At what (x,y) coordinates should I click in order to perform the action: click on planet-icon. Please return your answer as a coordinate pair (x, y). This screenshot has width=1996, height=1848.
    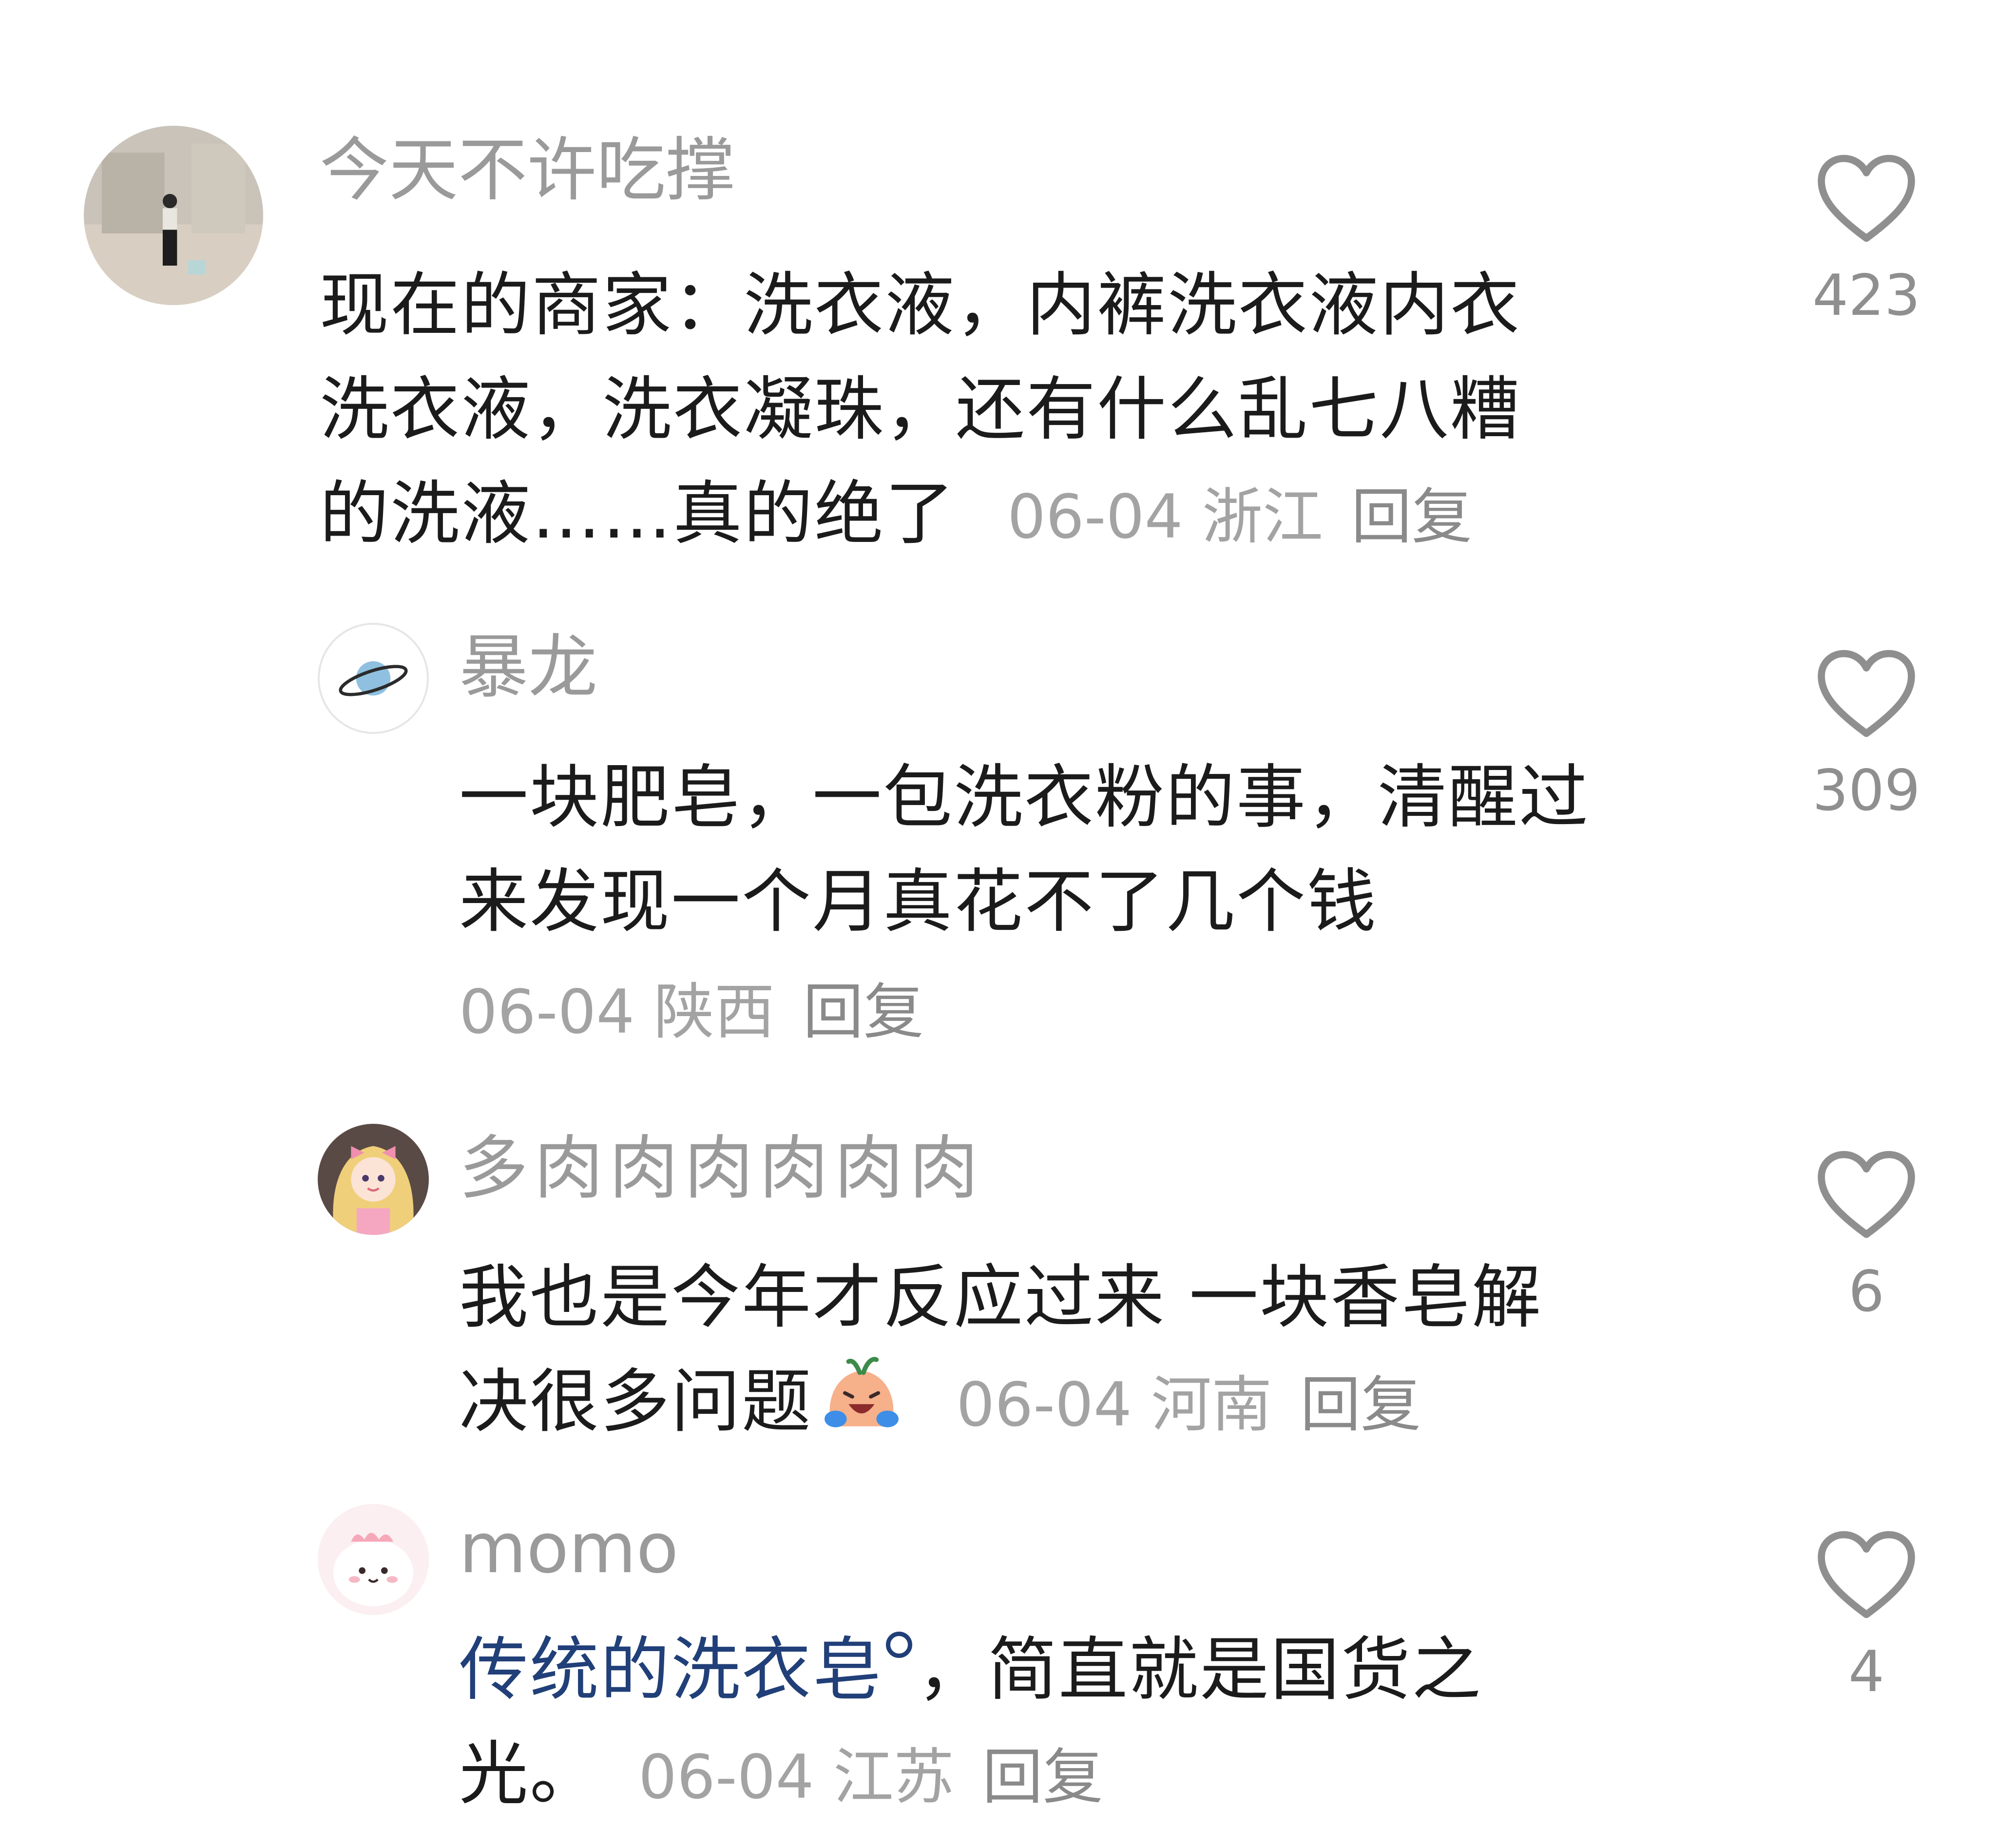
    Looking at the image, I should click on (373, 678).